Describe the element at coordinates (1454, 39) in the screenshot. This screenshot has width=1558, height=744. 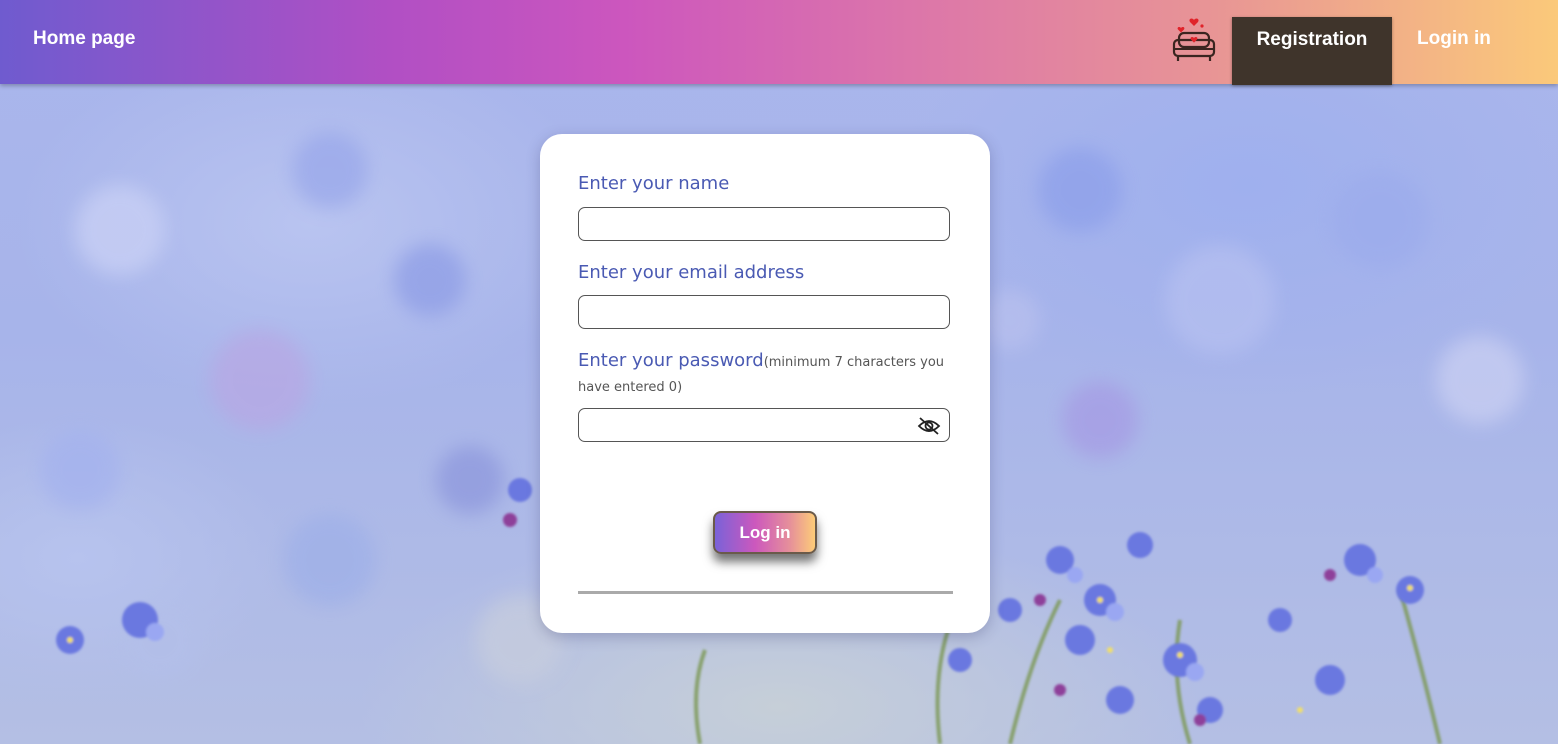
I see `nav-login-link: Login in` at that location.